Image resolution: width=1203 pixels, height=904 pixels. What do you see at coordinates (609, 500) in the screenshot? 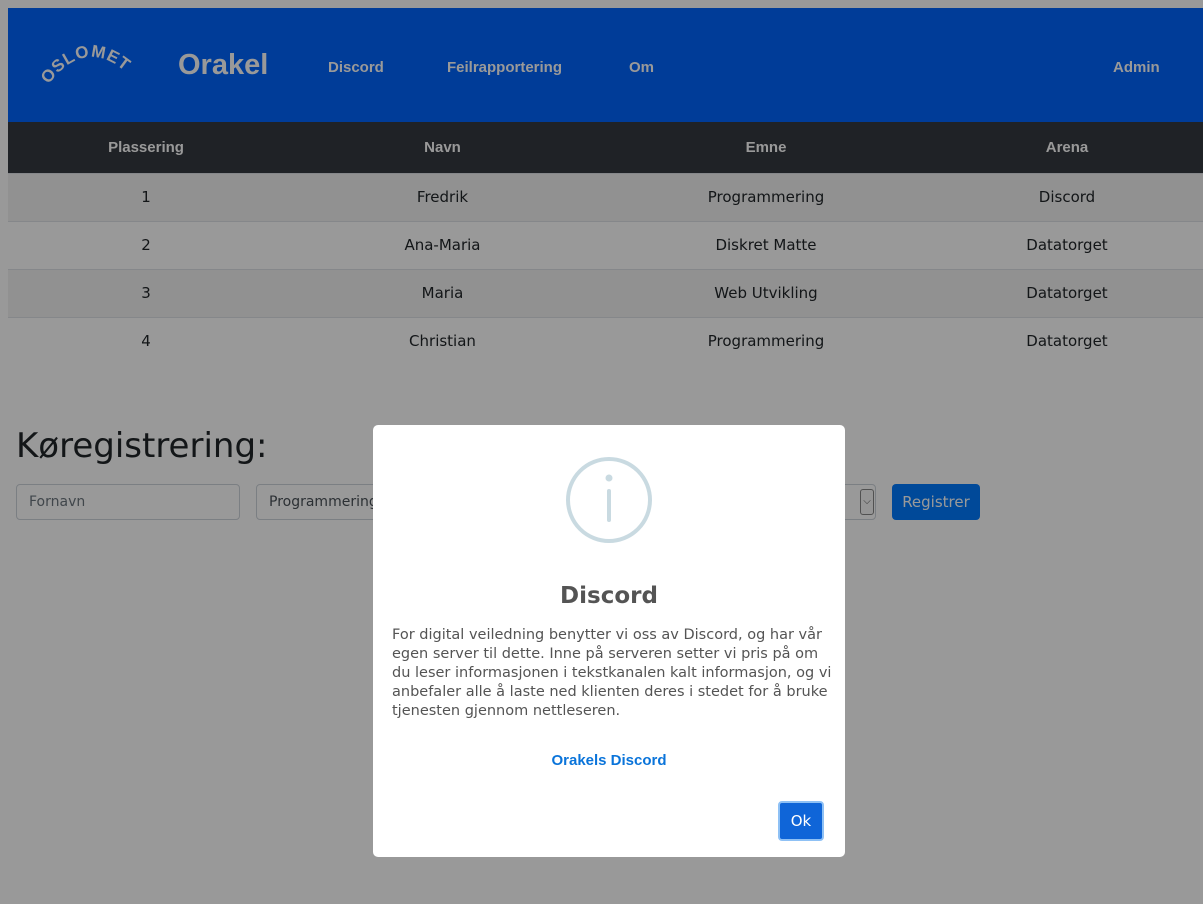
I see `info-icon` at bounding box center [609, 500].